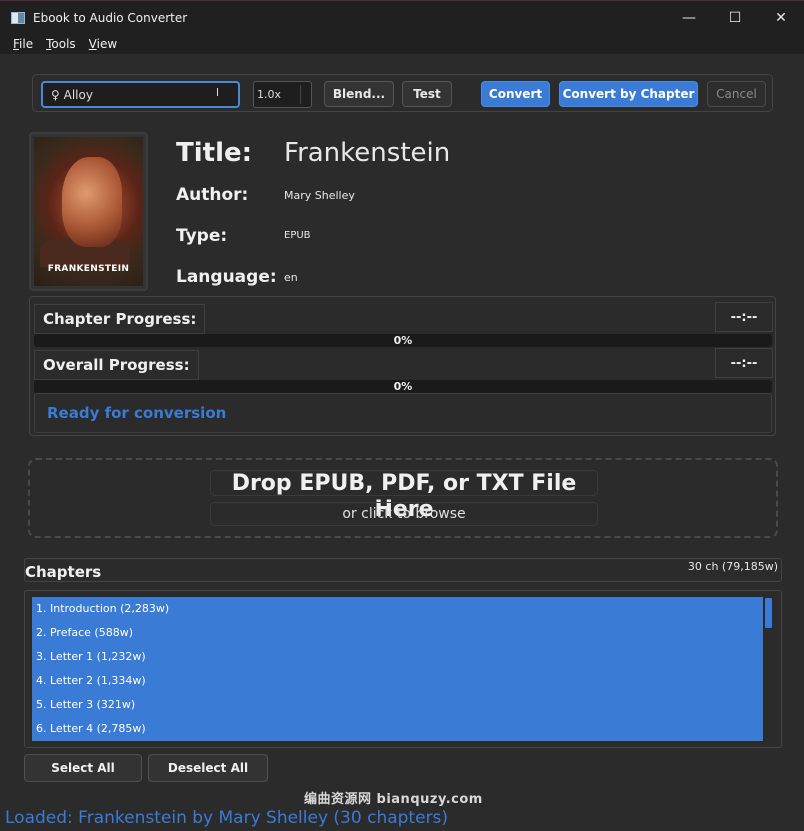  I want to click on overall-time: --:--, so click(744, 363).